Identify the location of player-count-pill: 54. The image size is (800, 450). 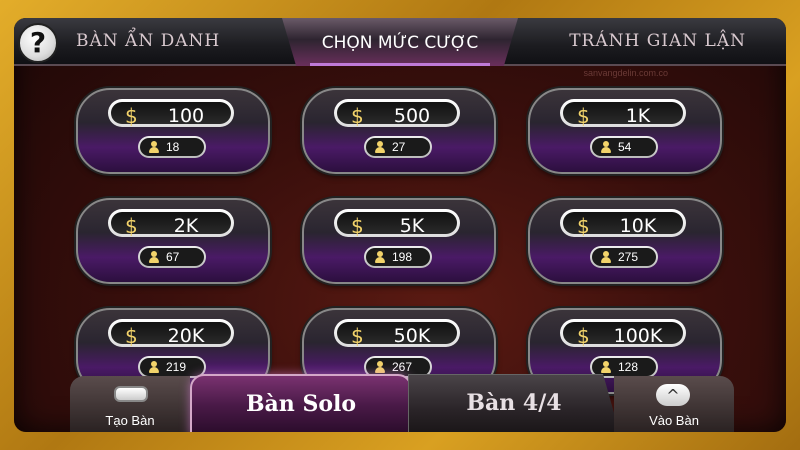
(624, 147).